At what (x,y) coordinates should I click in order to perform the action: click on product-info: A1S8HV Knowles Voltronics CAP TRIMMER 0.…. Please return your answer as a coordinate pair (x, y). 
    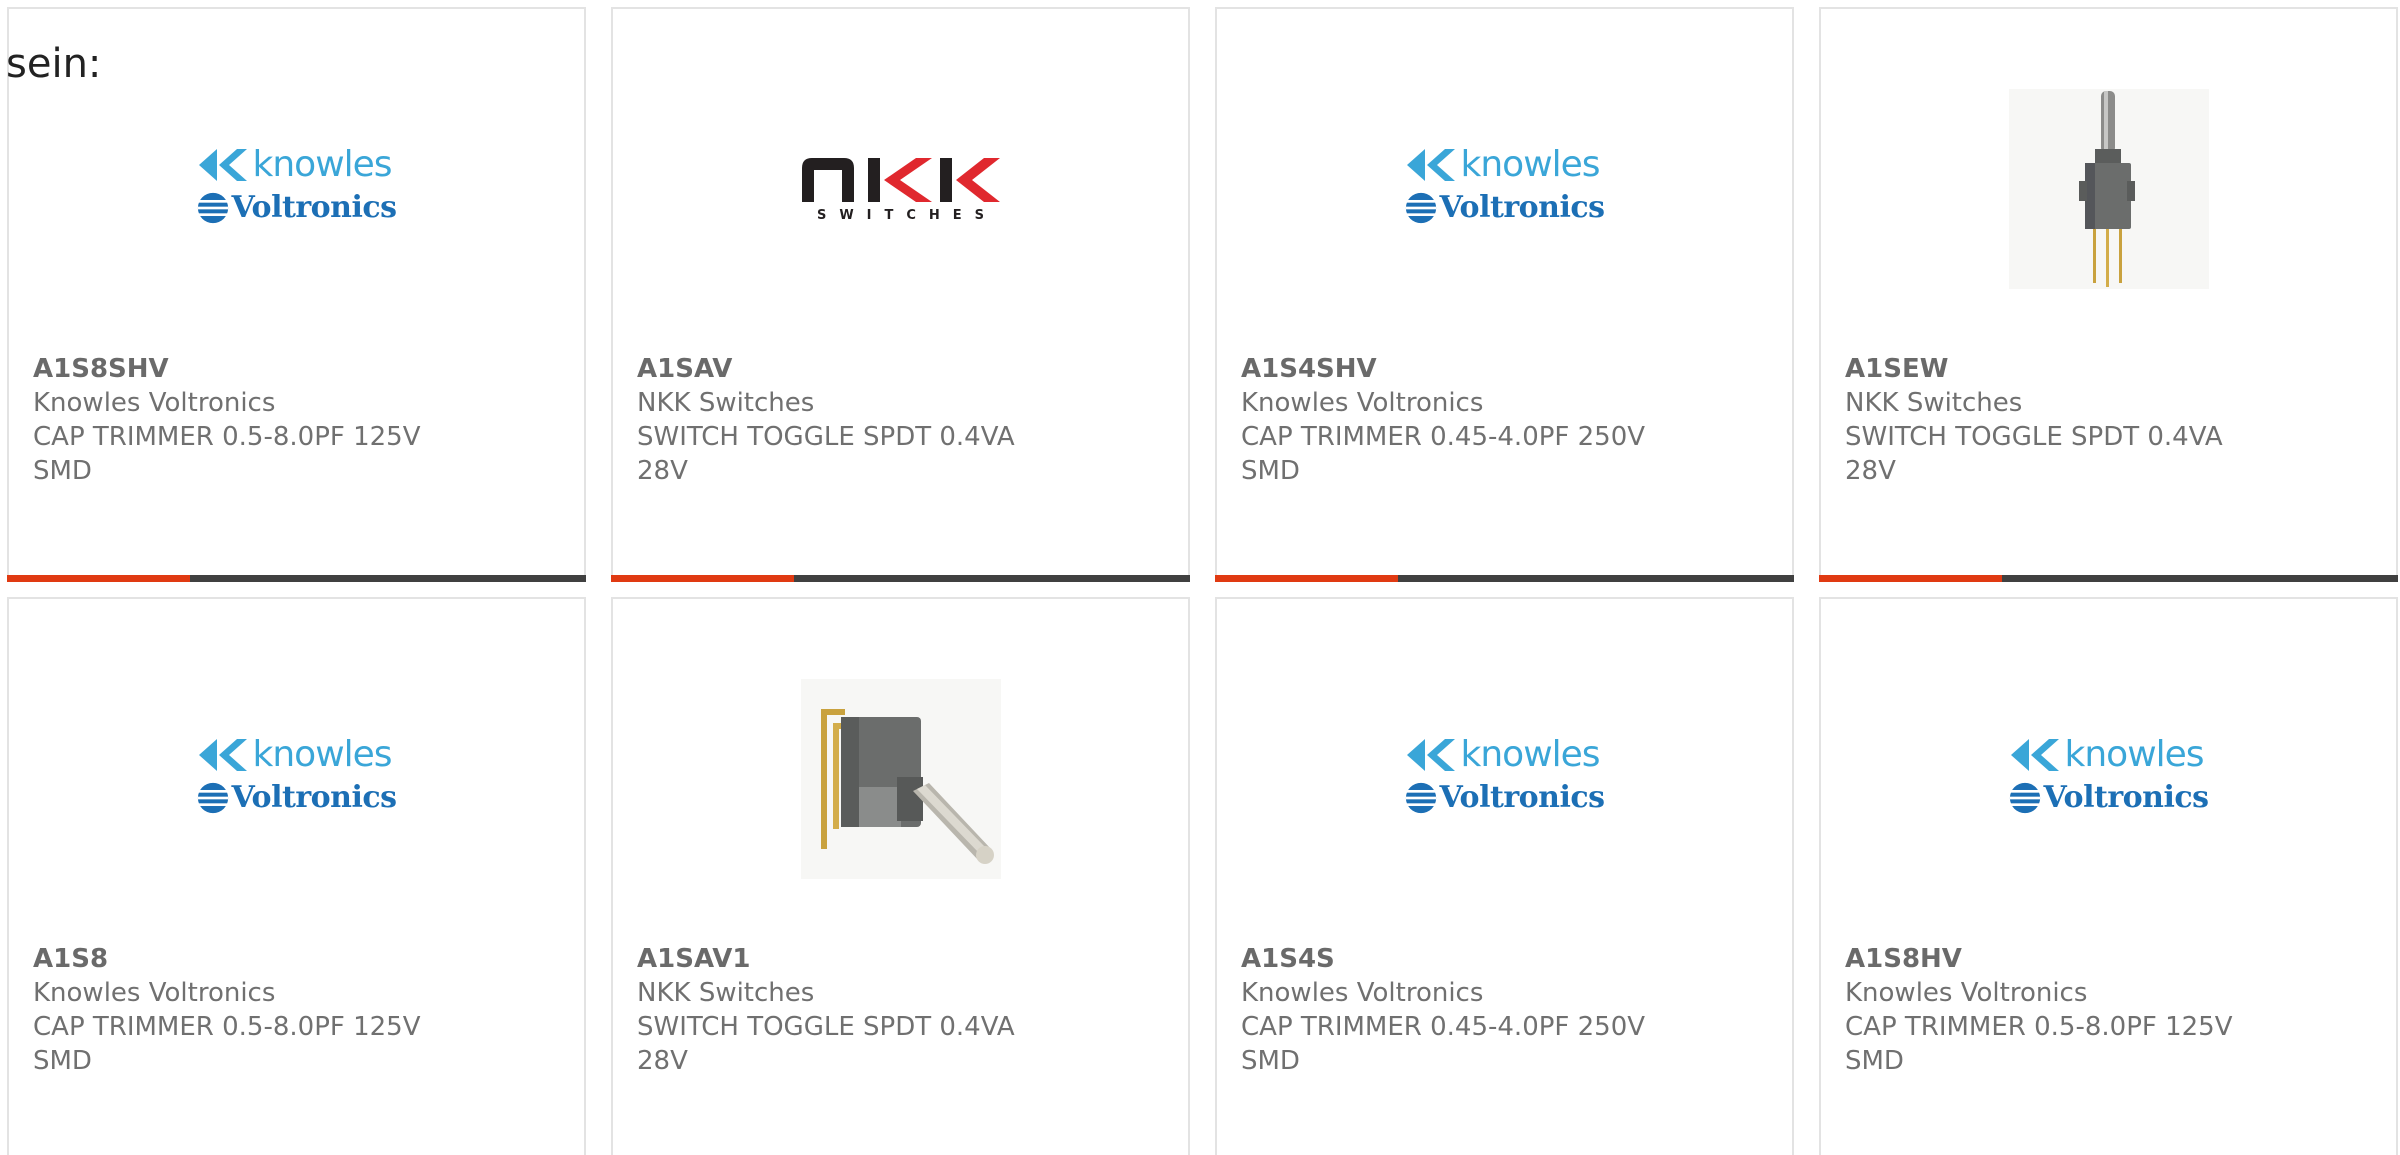
    Looking at the image, I should click on (2055, 1010).